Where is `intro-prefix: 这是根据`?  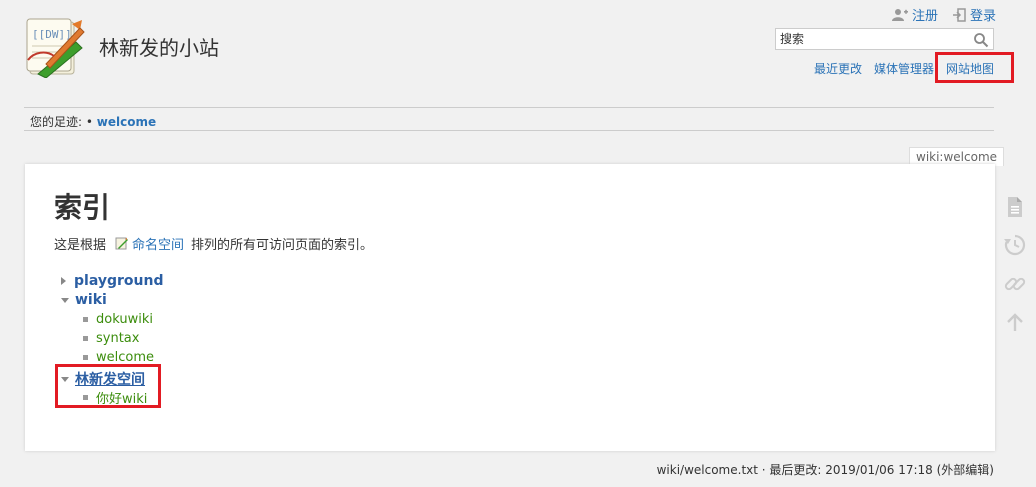
intro-prefix: 这是根据 is located at coordinates (80, 245).